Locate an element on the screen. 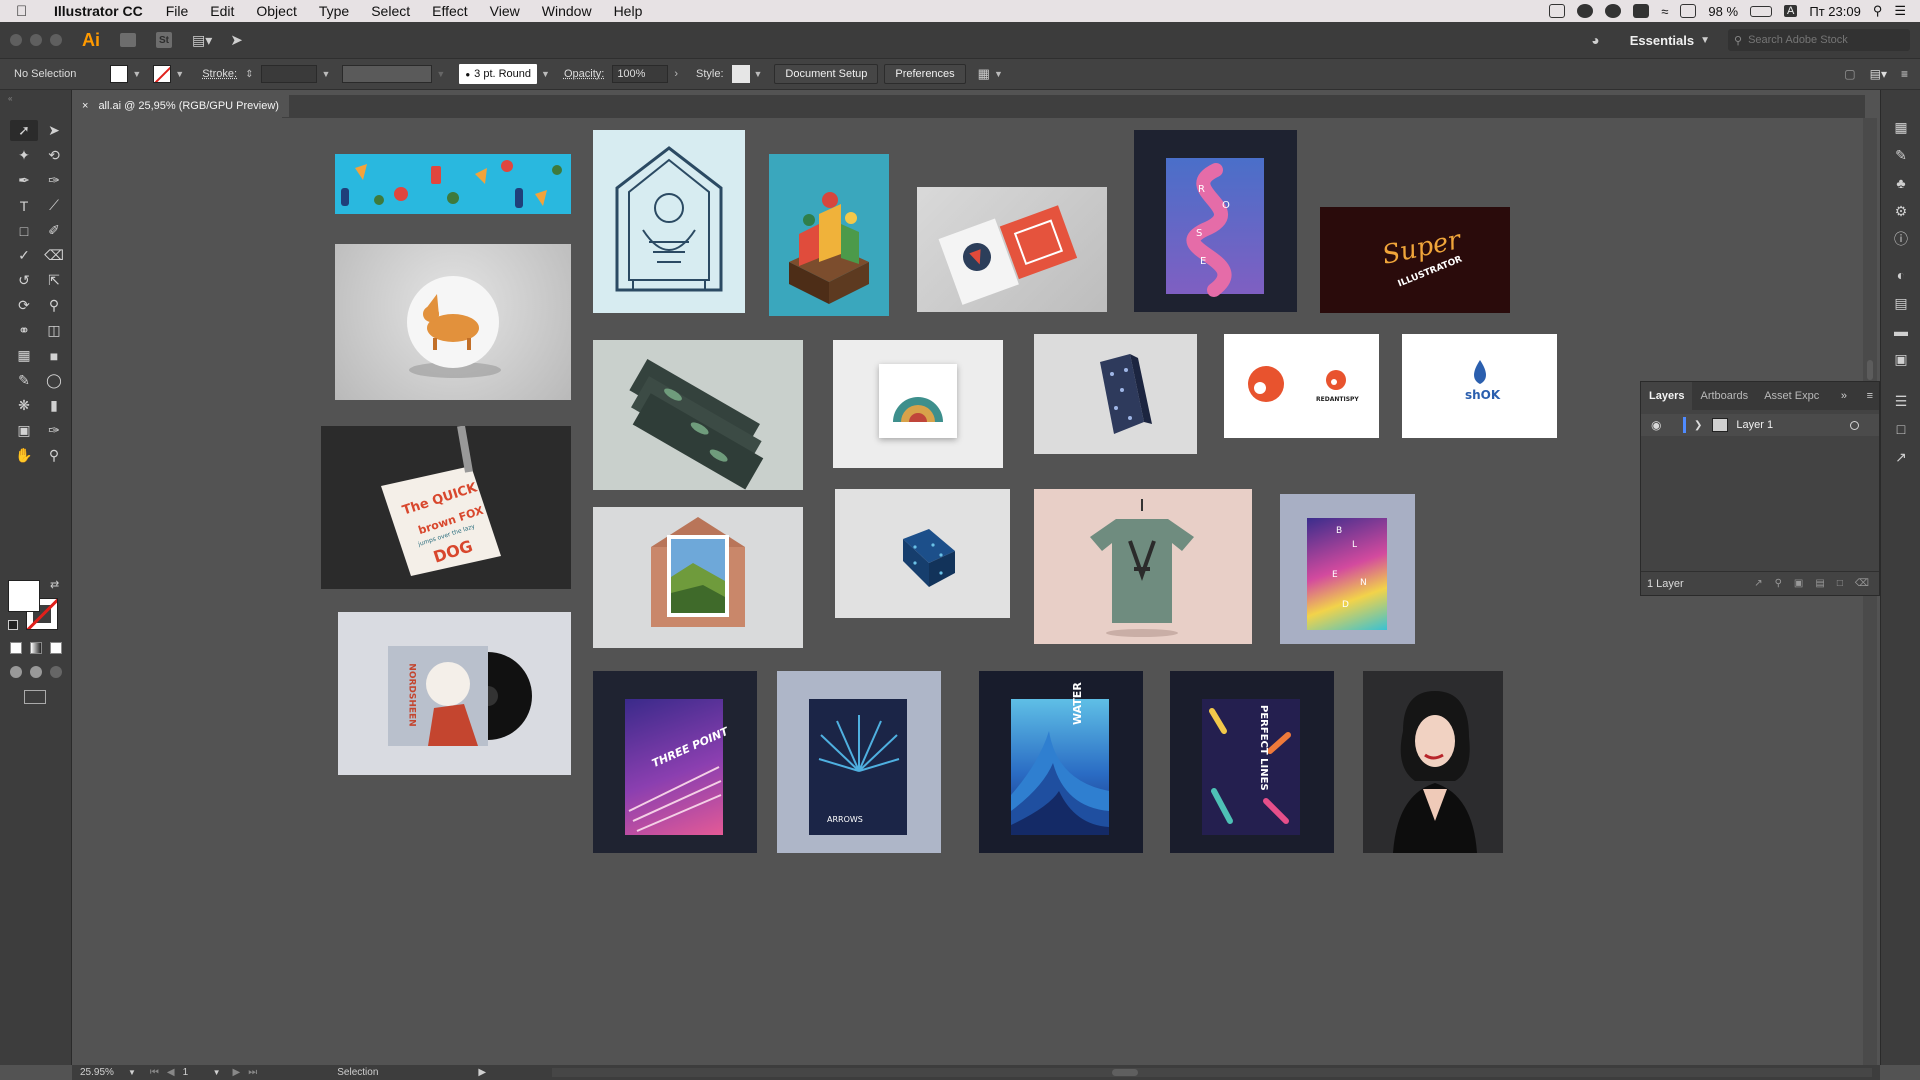  preferences-button: Preferences is located at coordinates (925, 74).